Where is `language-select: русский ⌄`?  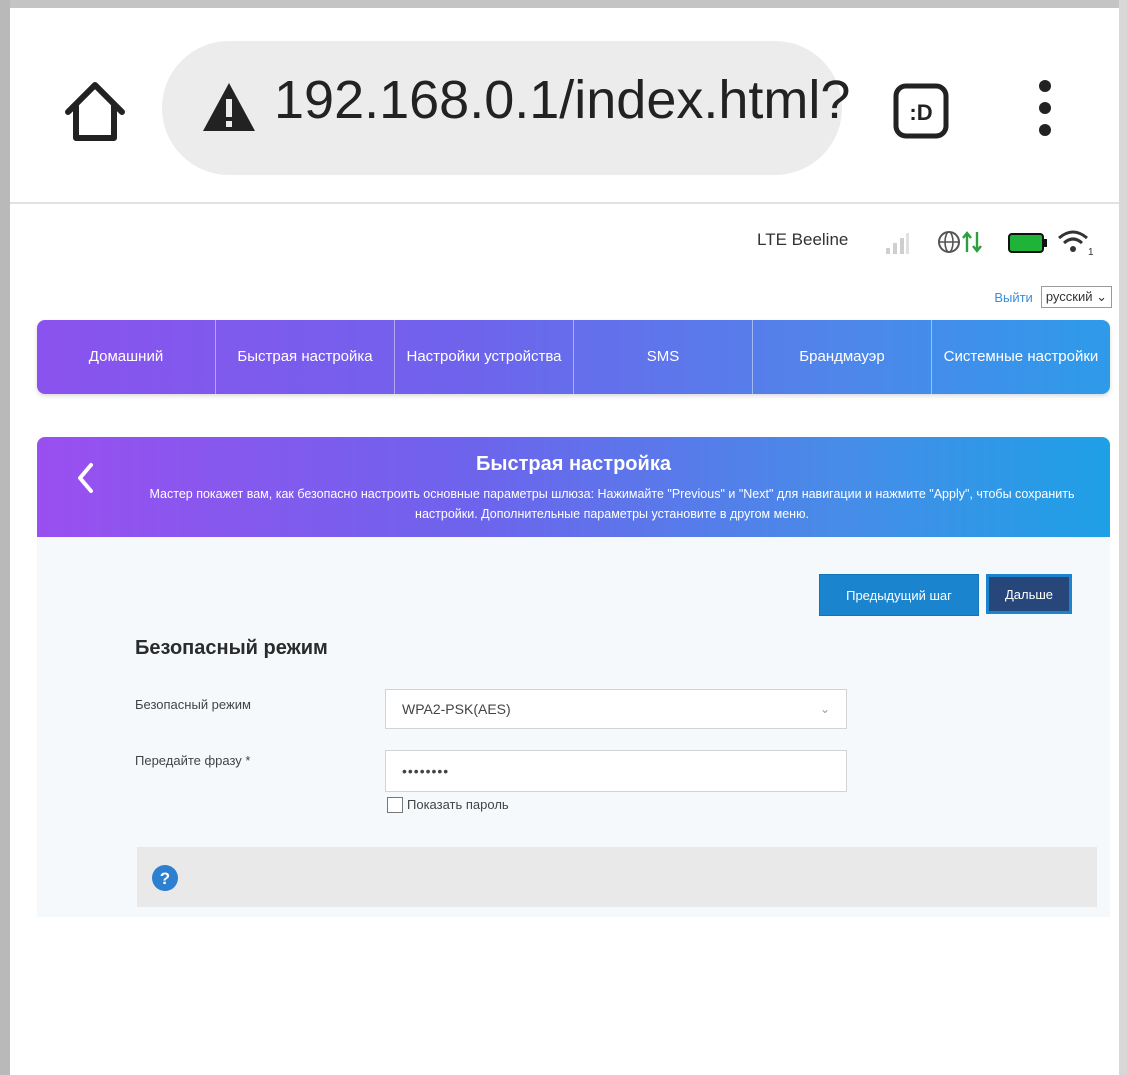
language-select: русский ⌄ is located at coordinates (1076, 297).